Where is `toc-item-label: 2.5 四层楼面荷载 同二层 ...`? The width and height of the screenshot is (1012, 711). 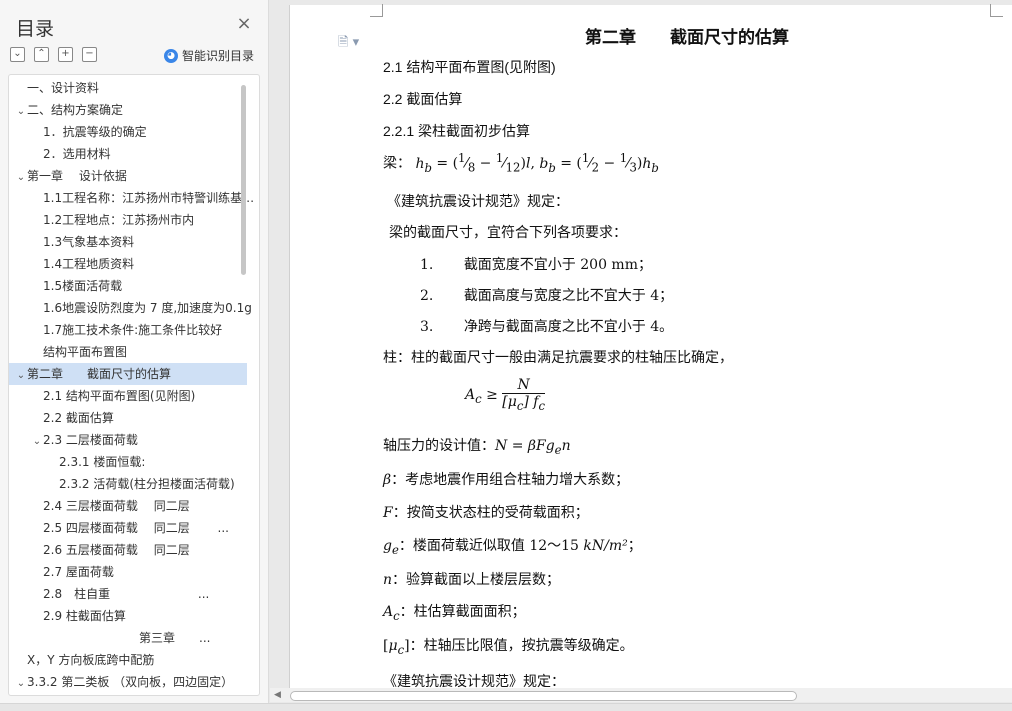 toc-item-label: 2.5 四层楼面荷载 同二层 ... is located at coordinates (136, 528).